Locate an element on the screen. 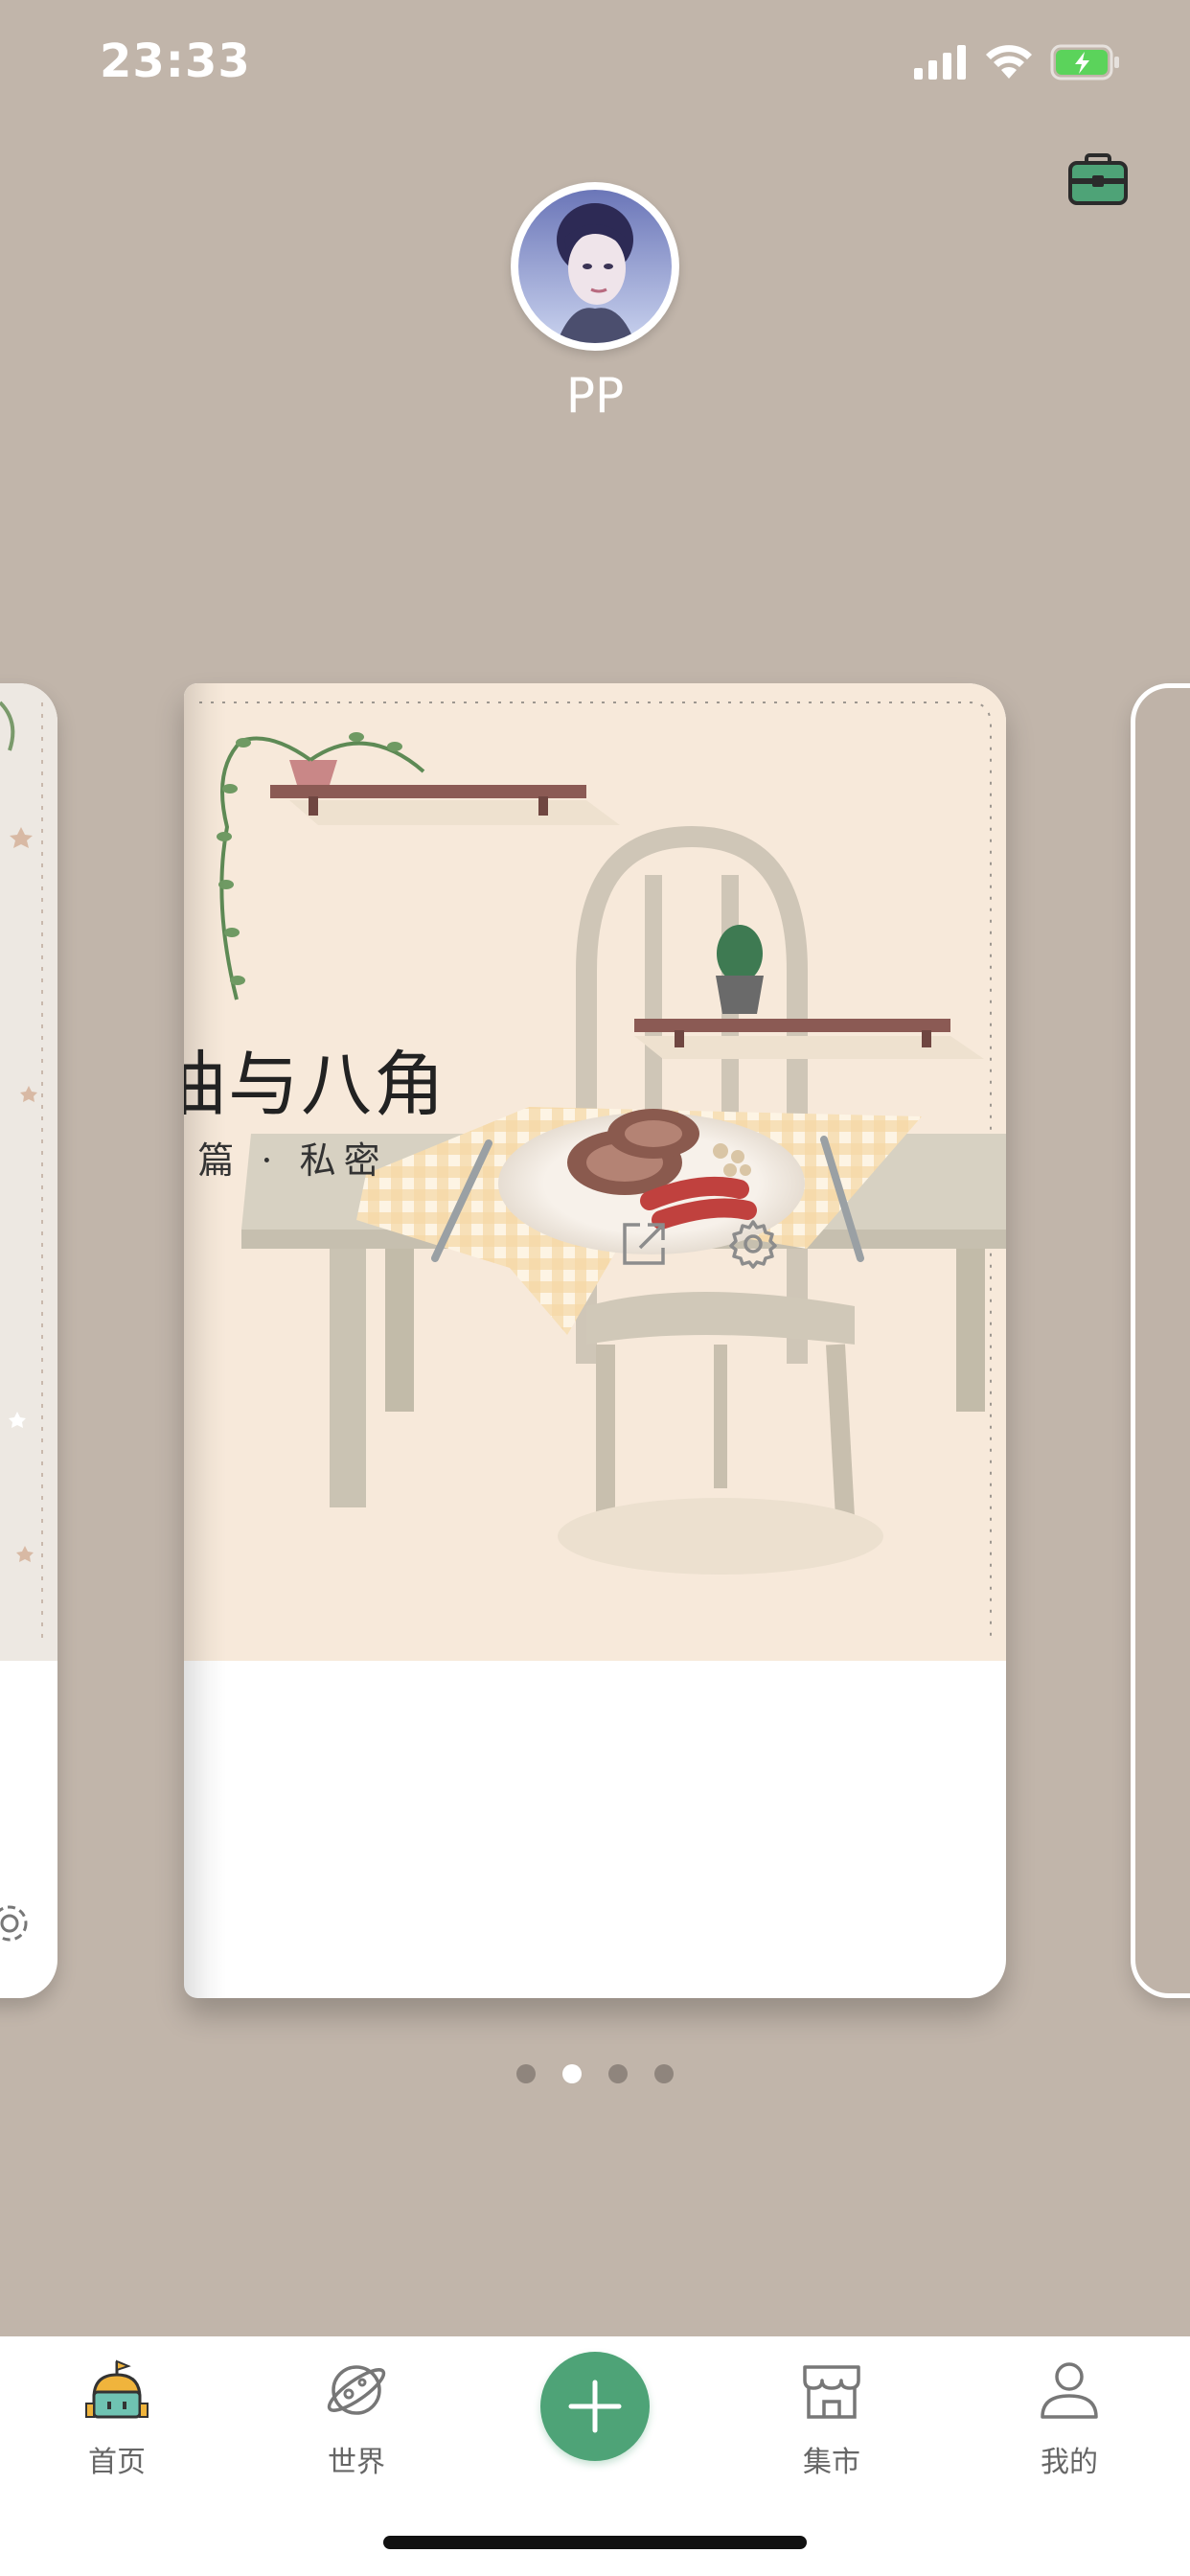 The image size is (1190, 2576). tab-home: 首页 is located at coordinates (117, 2427).